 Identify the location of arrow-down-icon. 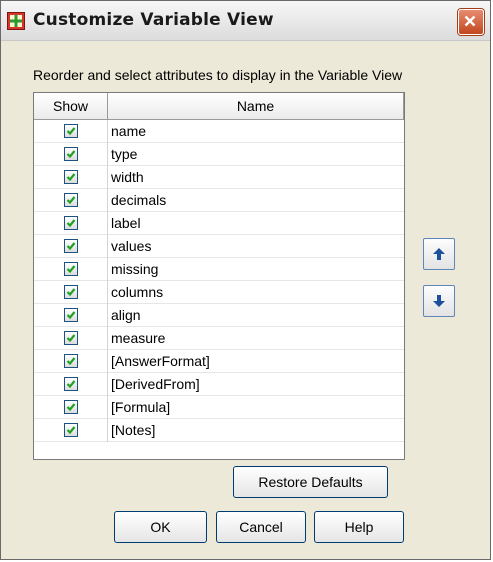
(439, 301).